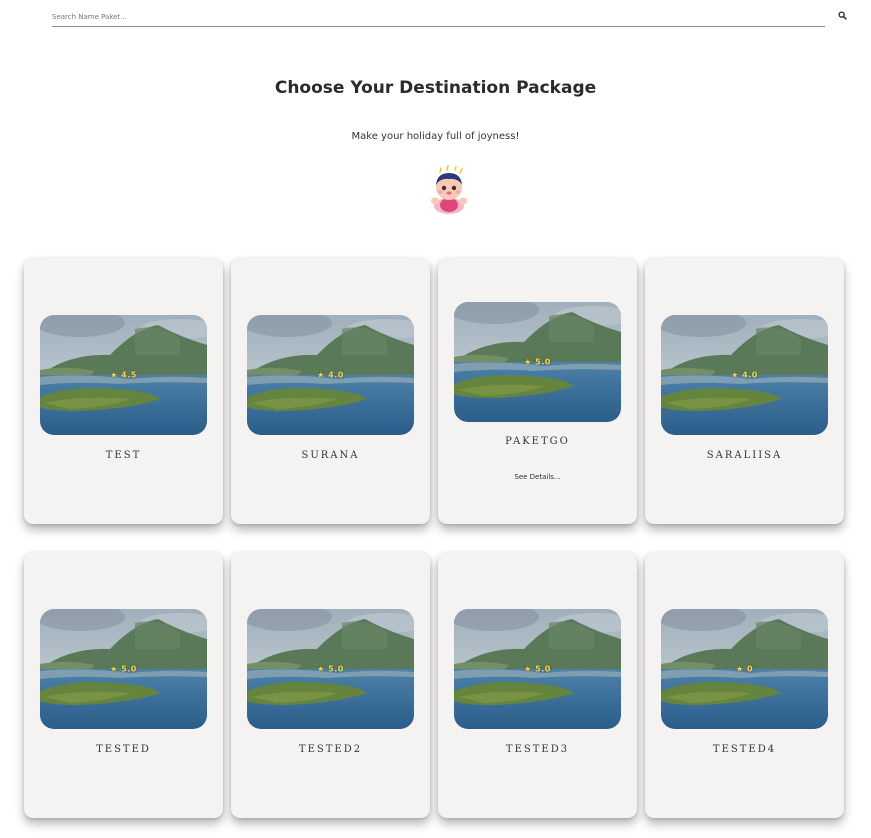 Image resolution: width=871 pixels, height=838 pixels. I want to click on search-bar, so click(438, 17).